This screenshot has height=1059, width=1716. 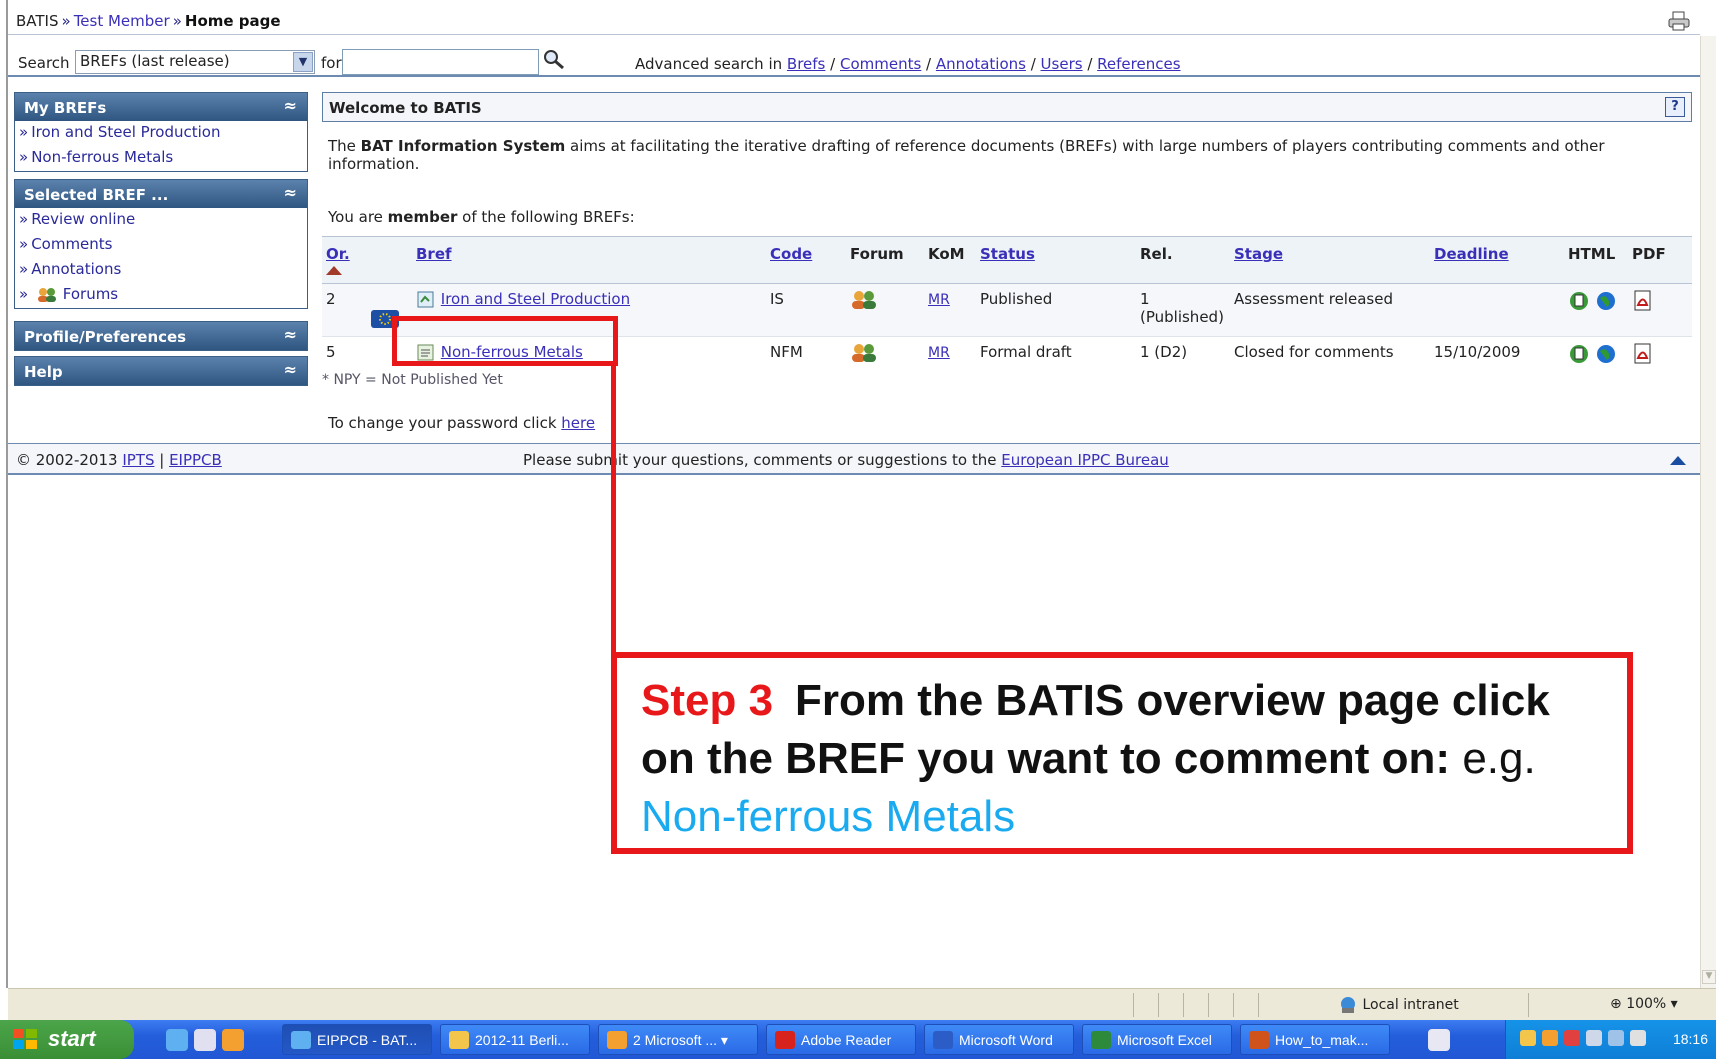 I want to click on sidebar-item-review-online: » Review online, so click(x=161, y=220).